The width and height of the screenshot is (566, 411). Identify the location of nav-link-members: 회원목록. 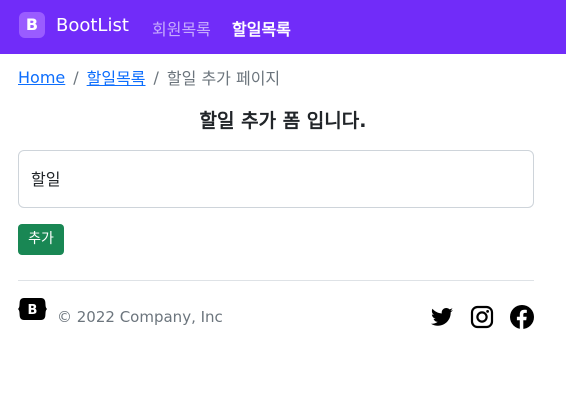
(181, 28).